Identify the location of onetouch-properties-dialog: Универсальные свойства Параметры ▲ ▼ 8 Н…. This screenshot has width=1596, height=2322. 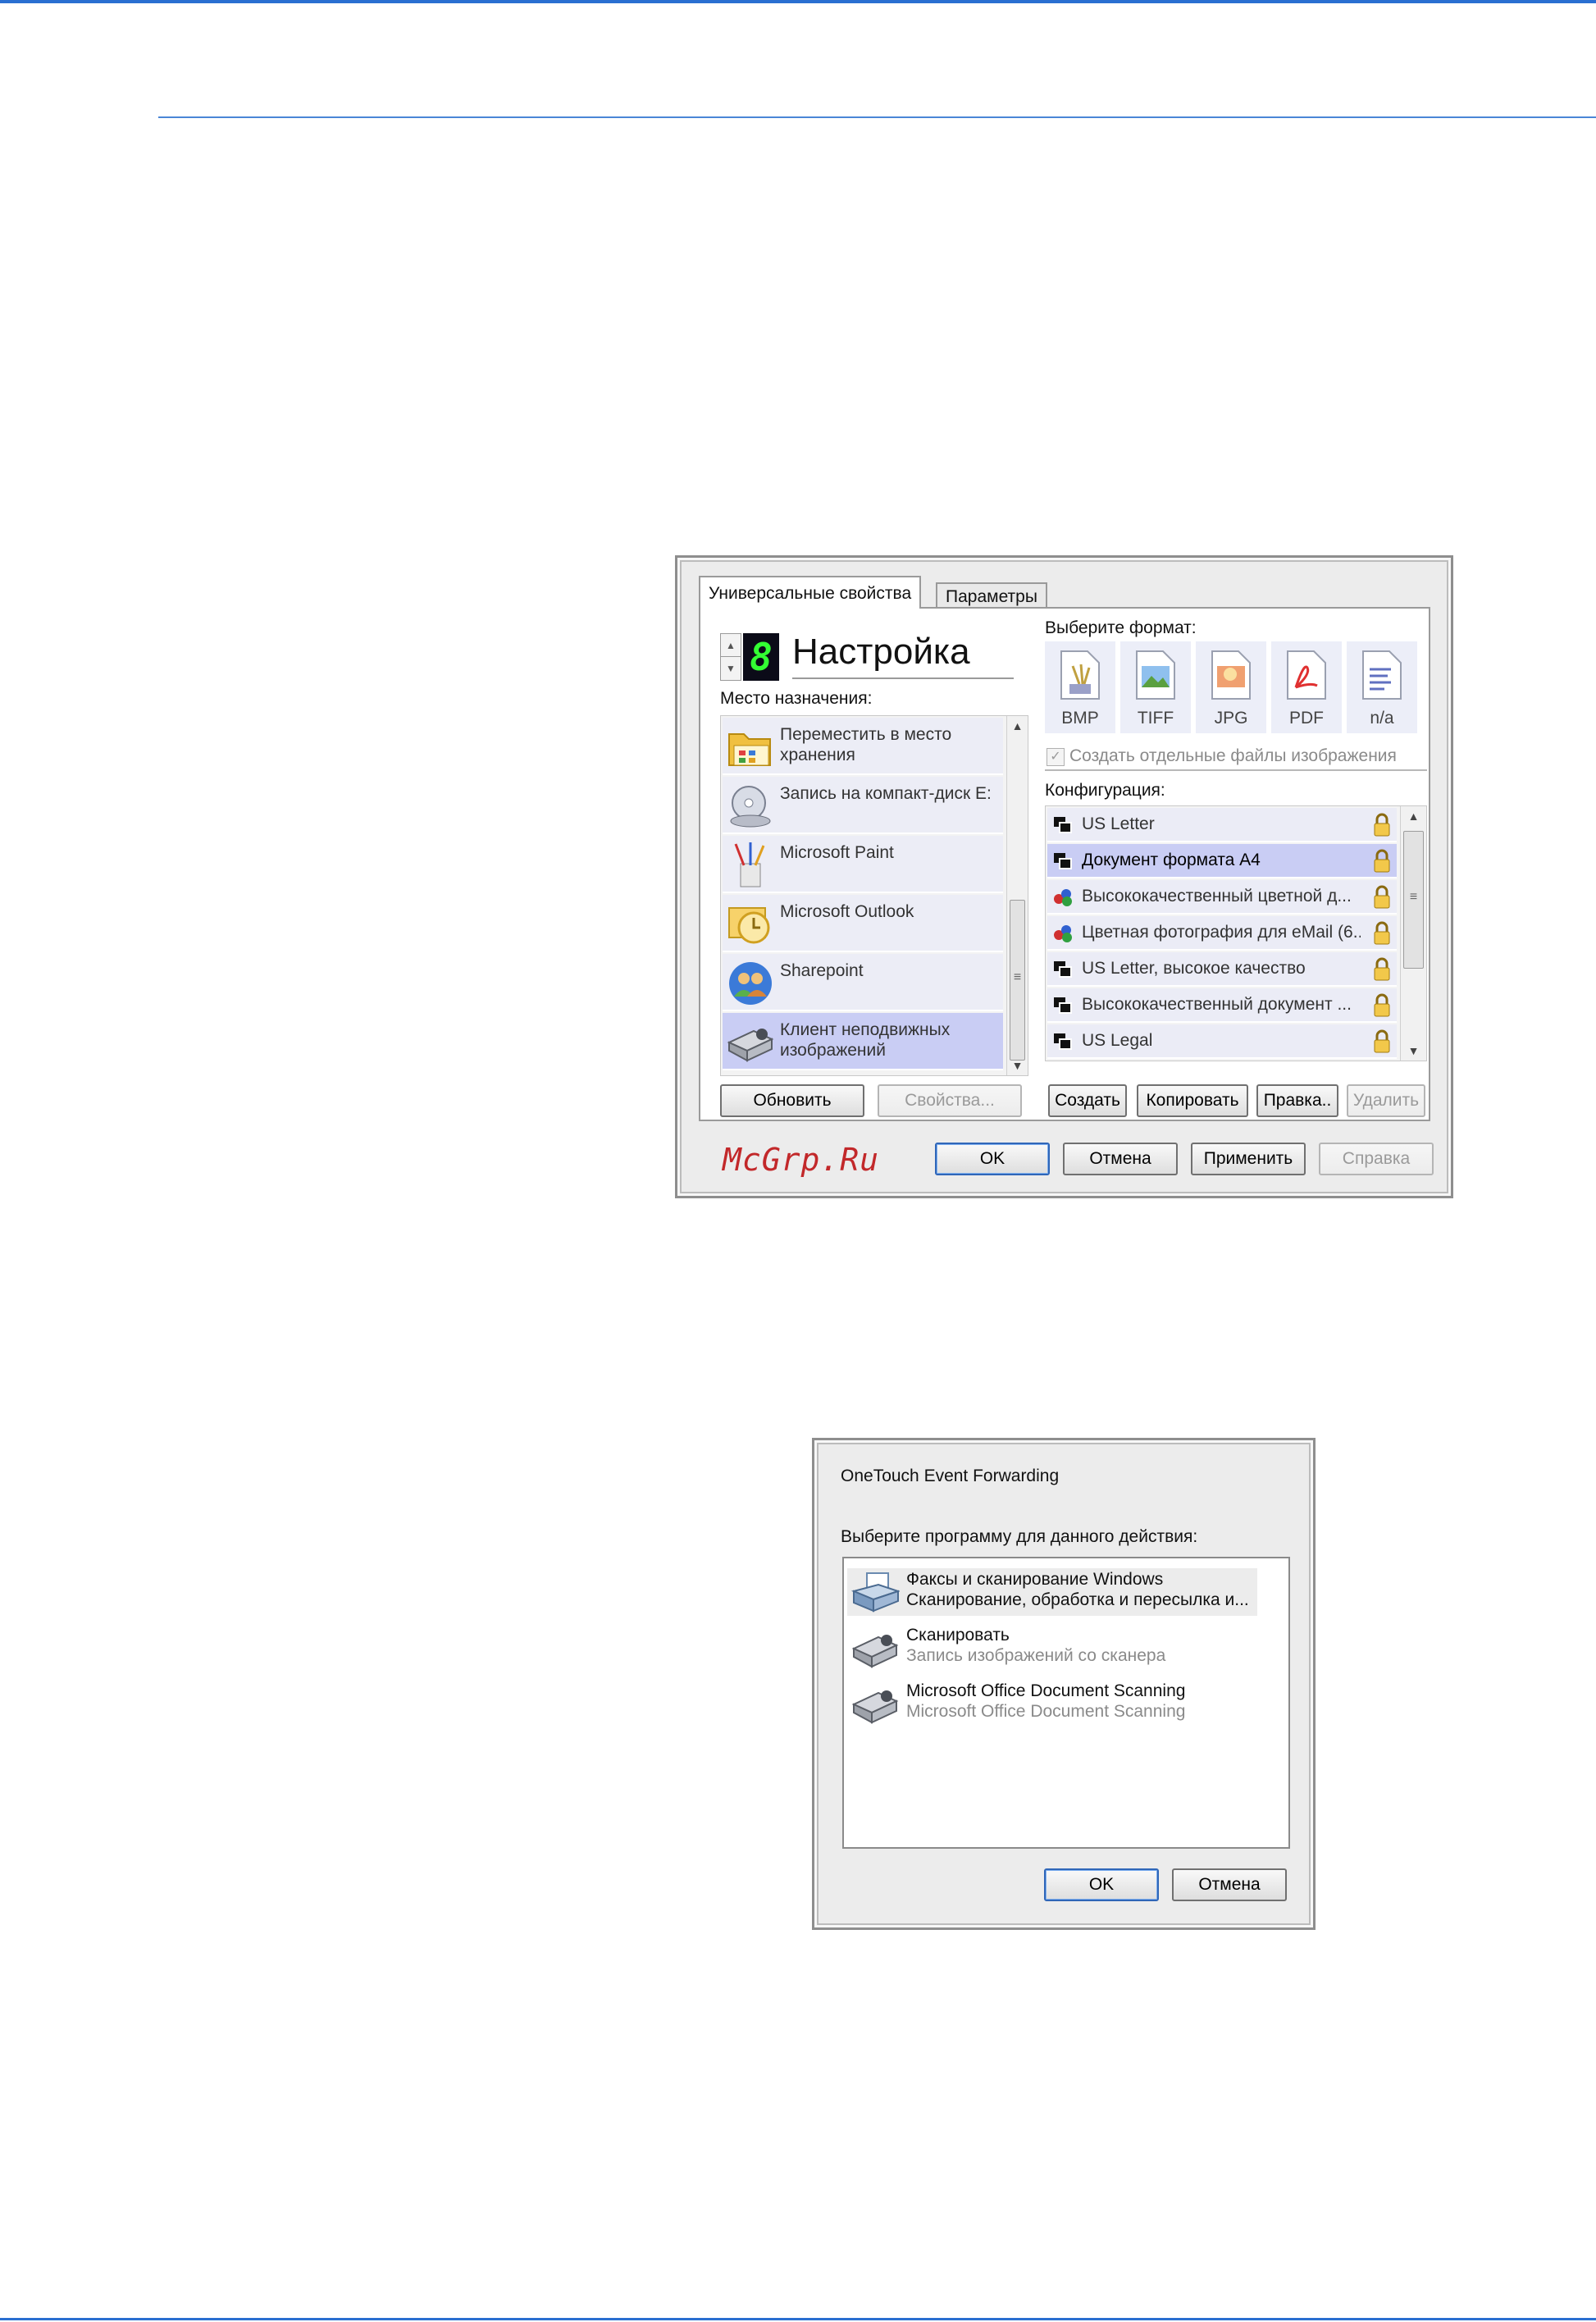
(1064, 877).